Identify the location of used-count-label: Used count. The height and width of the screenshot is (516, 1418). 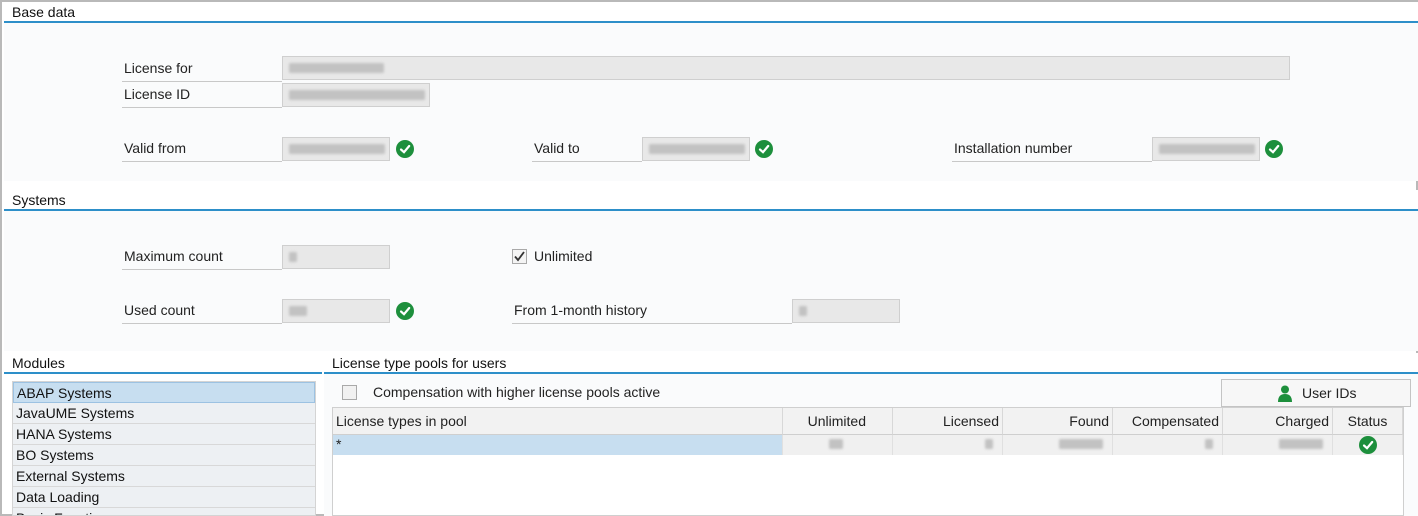
(202, 311).